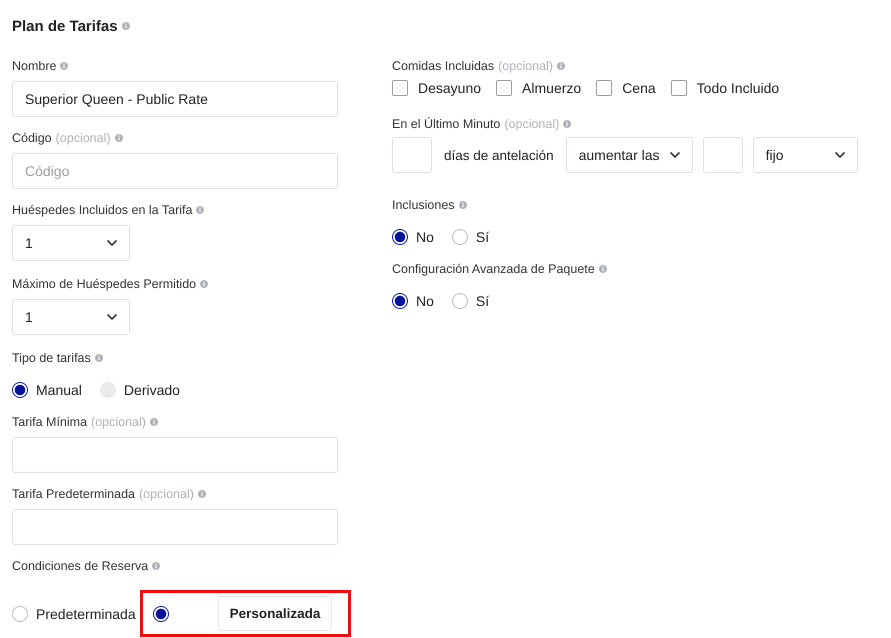 The image size is (891, 638). I want to click on checkbox-label: Desayuno, so click(450, 88).